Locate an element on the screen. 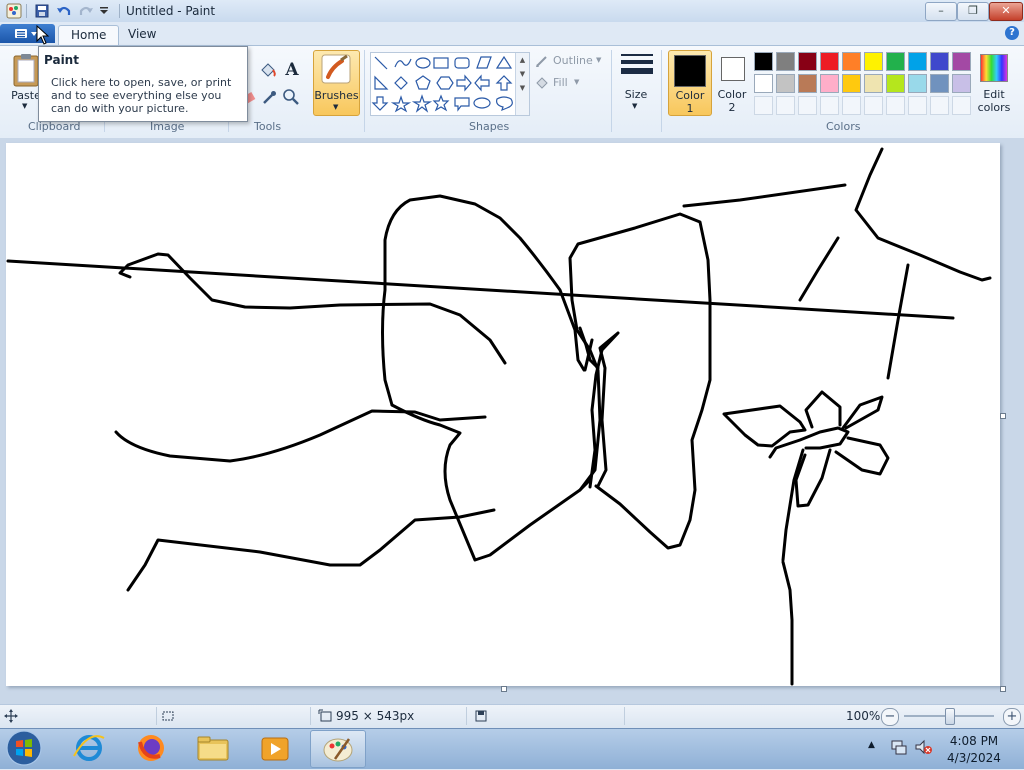  taskbar-firefox is located at coordinates (151, 748).